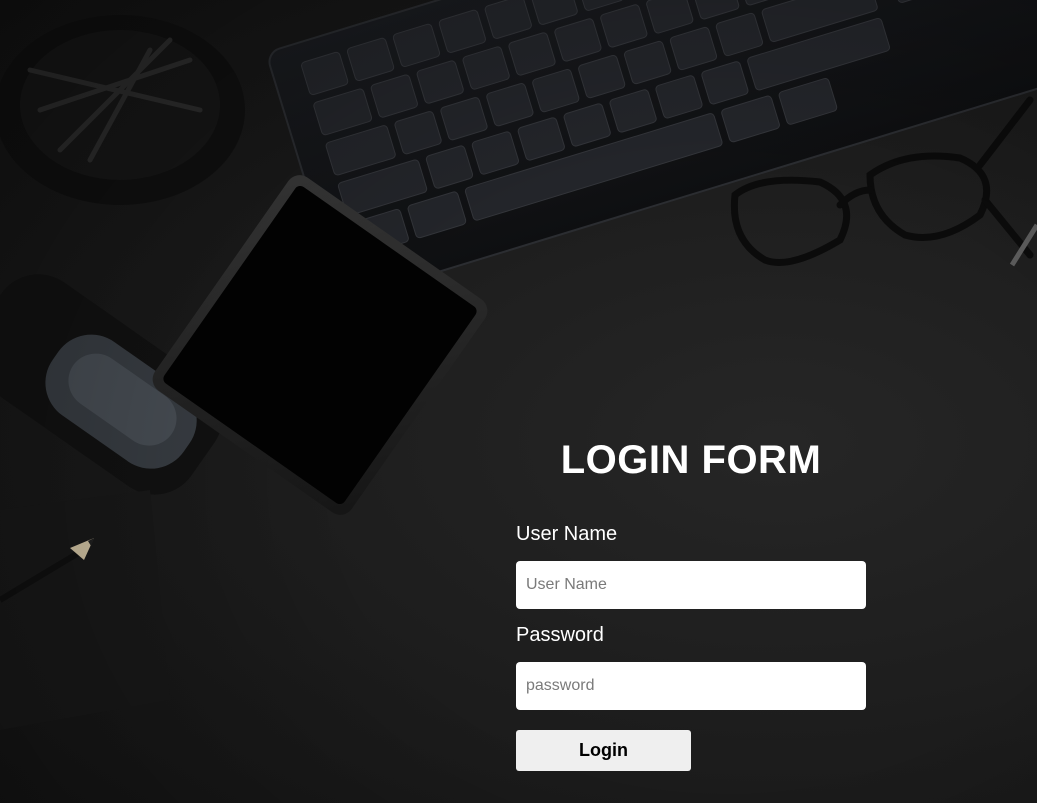 This screenshot has height=803, width=1037. What do you see at coordinates (567, 534) in the screenshot?
I see `username-label: User Name` at bounding box center [567, 534].